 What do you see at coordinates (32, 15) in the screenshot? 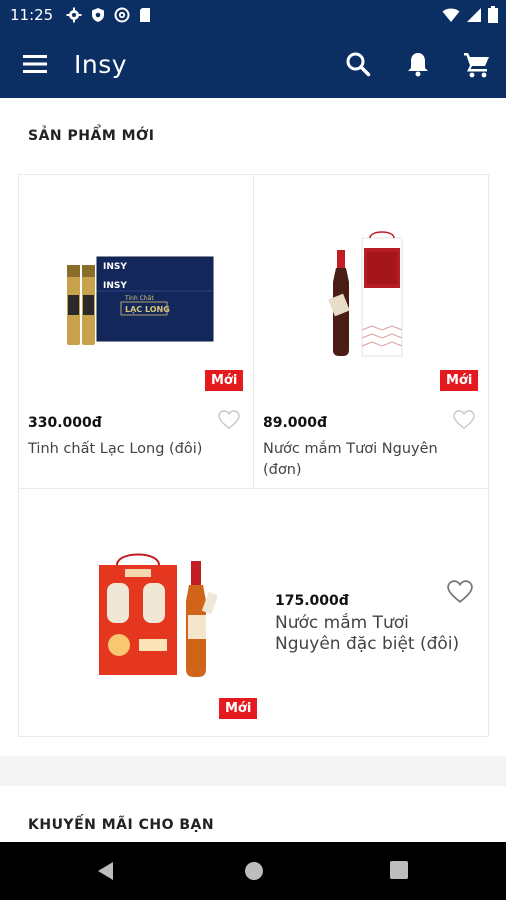
I see `status-time: 11:25` at bounding box center [32, 15].